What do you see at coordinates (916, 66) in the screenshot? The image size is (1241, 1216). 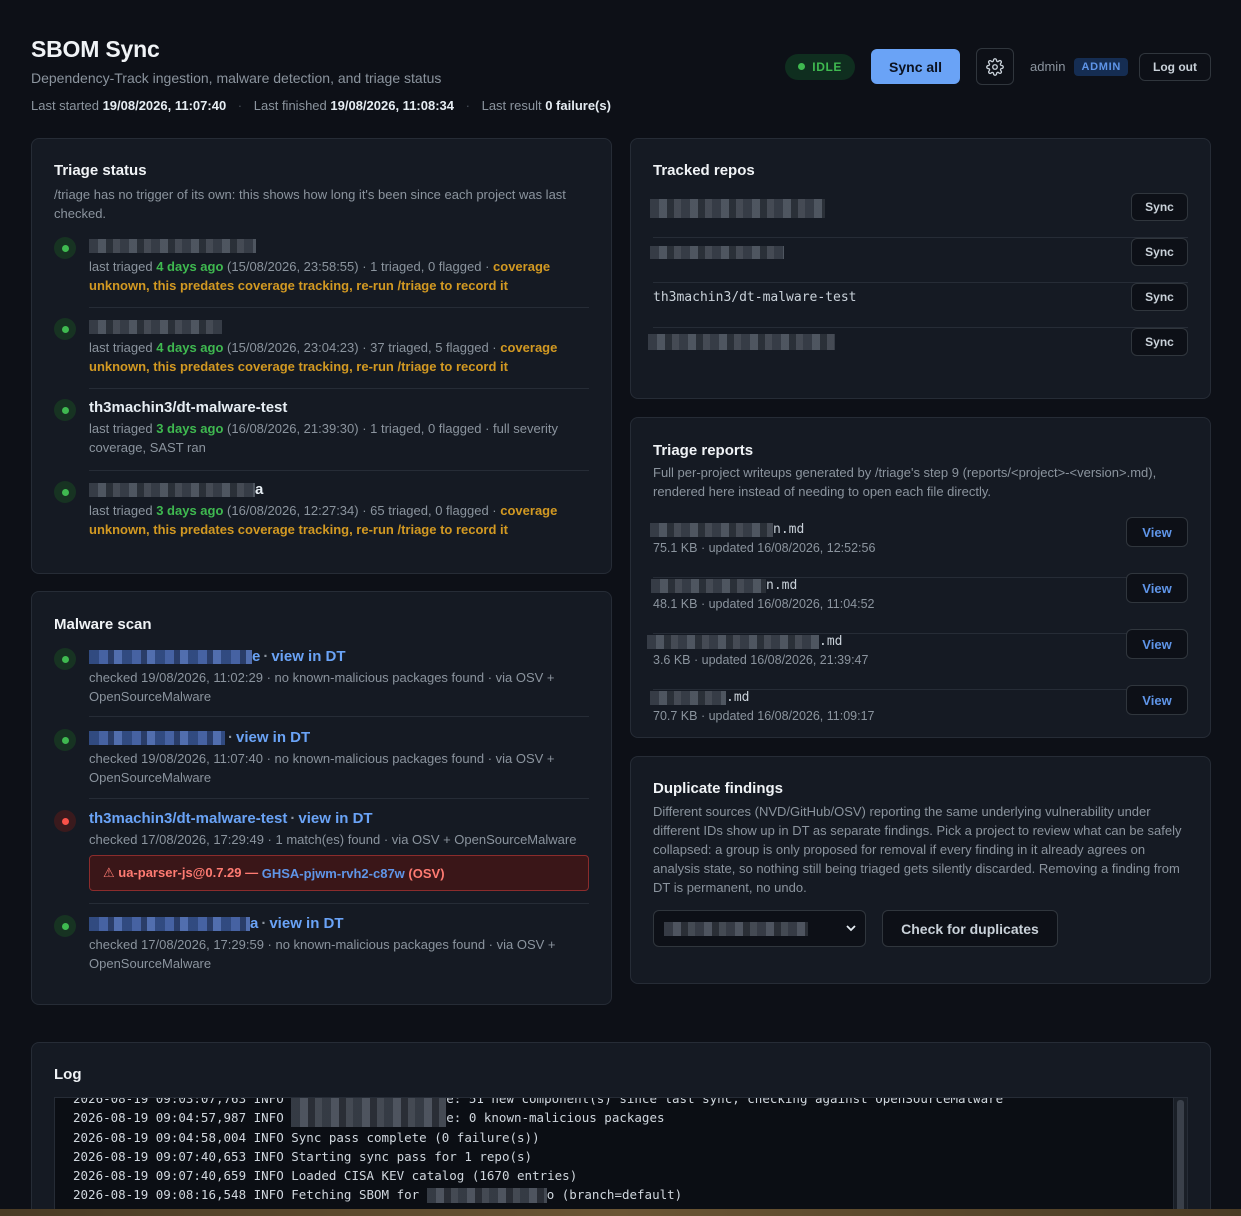 I see `sync-all-button: Sync all` at bounding box center [916, 66].